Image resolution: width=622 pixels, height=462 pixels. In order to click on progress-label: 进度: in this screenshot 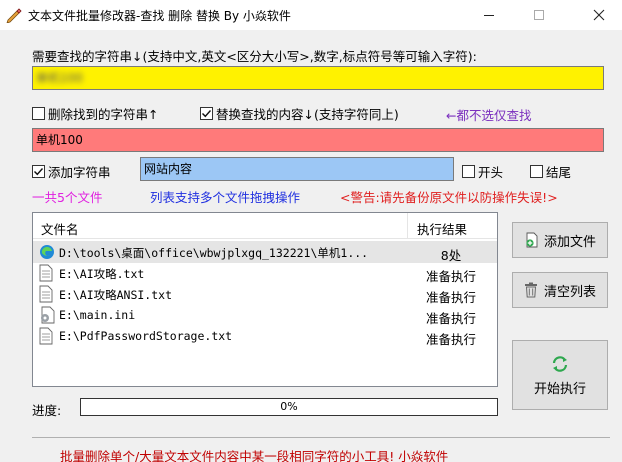, I will do `click(47, 410)`.